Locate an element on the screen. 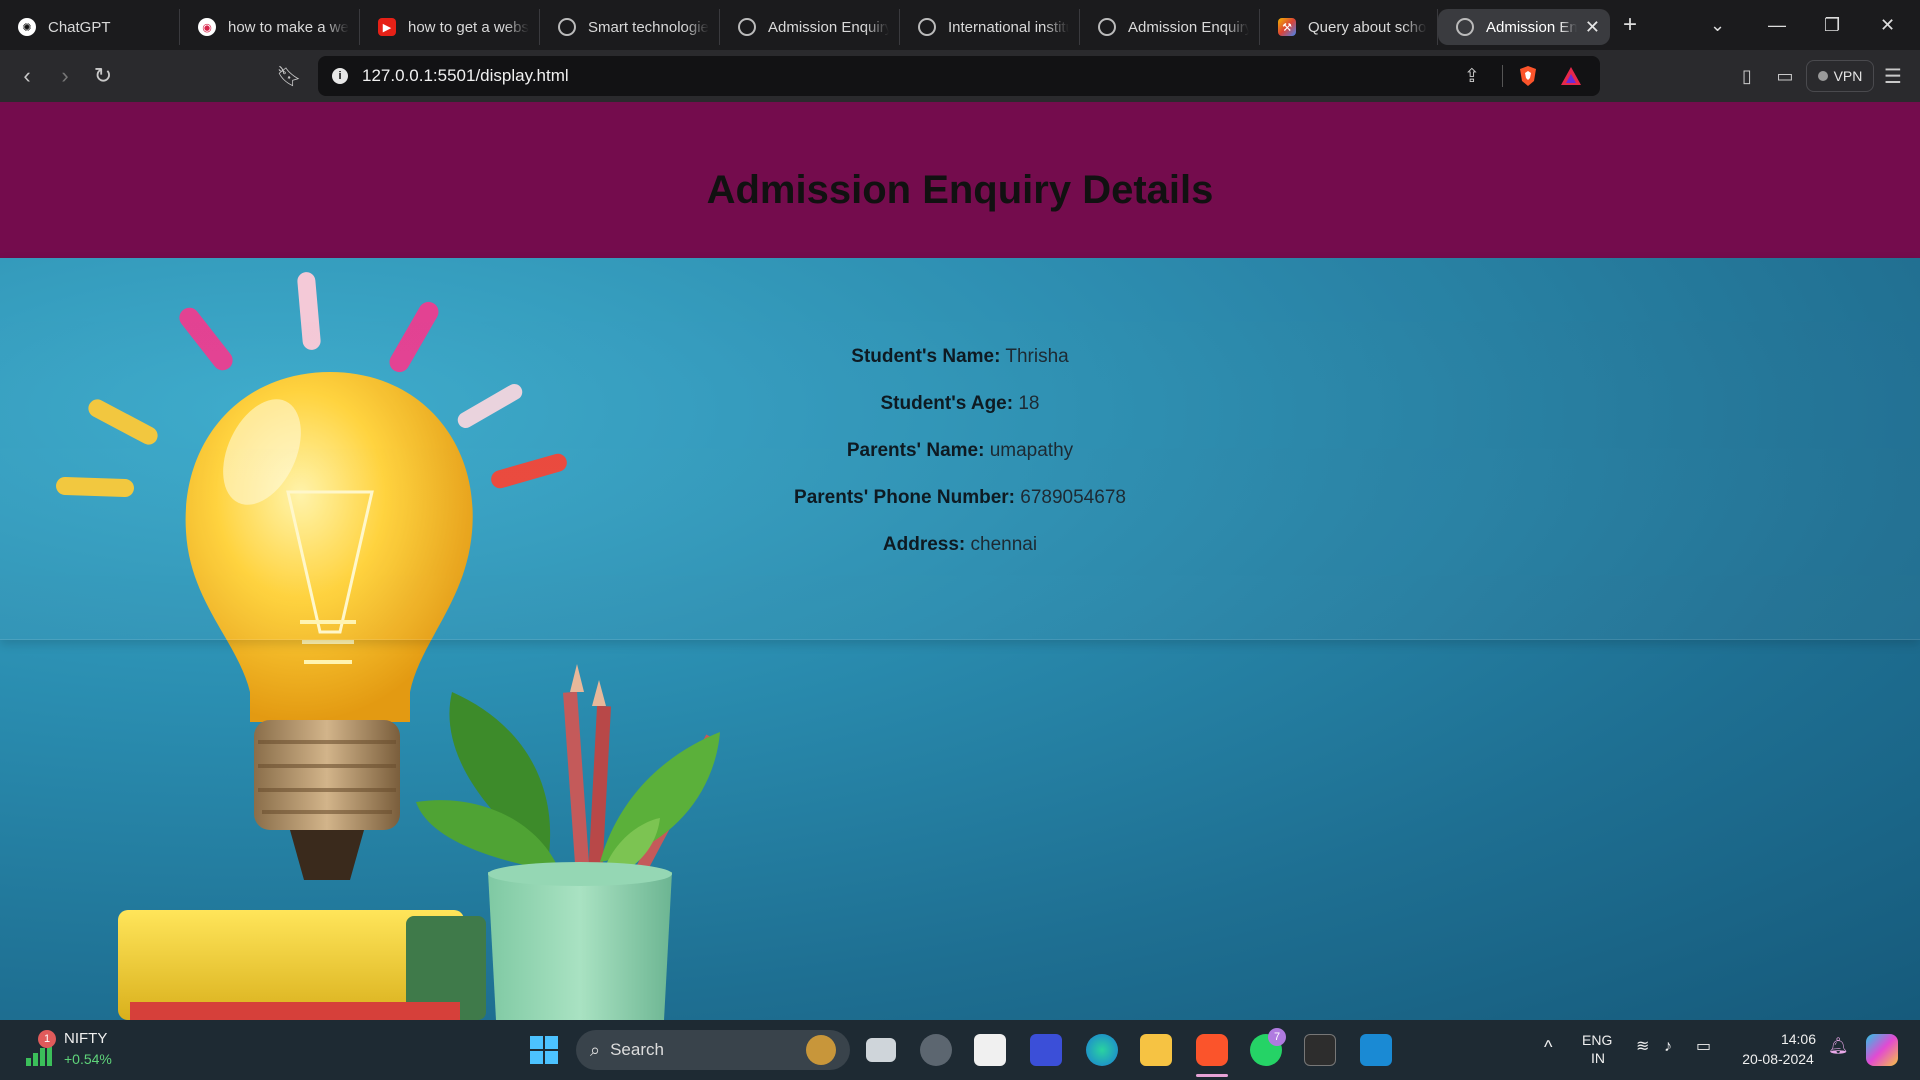 This screenshot has width=1920, height=1080. share-icon: ⇪ is located at coordinates (1472, 76).